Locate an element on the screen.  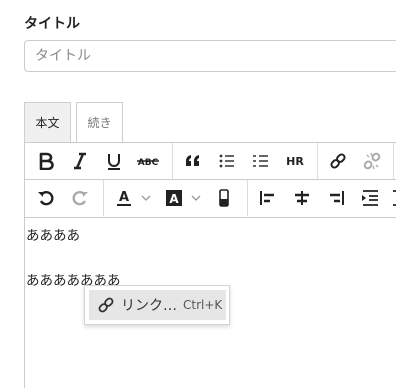
context-menu: リンク… Ctrl+K is located at coordinates (157, 305).